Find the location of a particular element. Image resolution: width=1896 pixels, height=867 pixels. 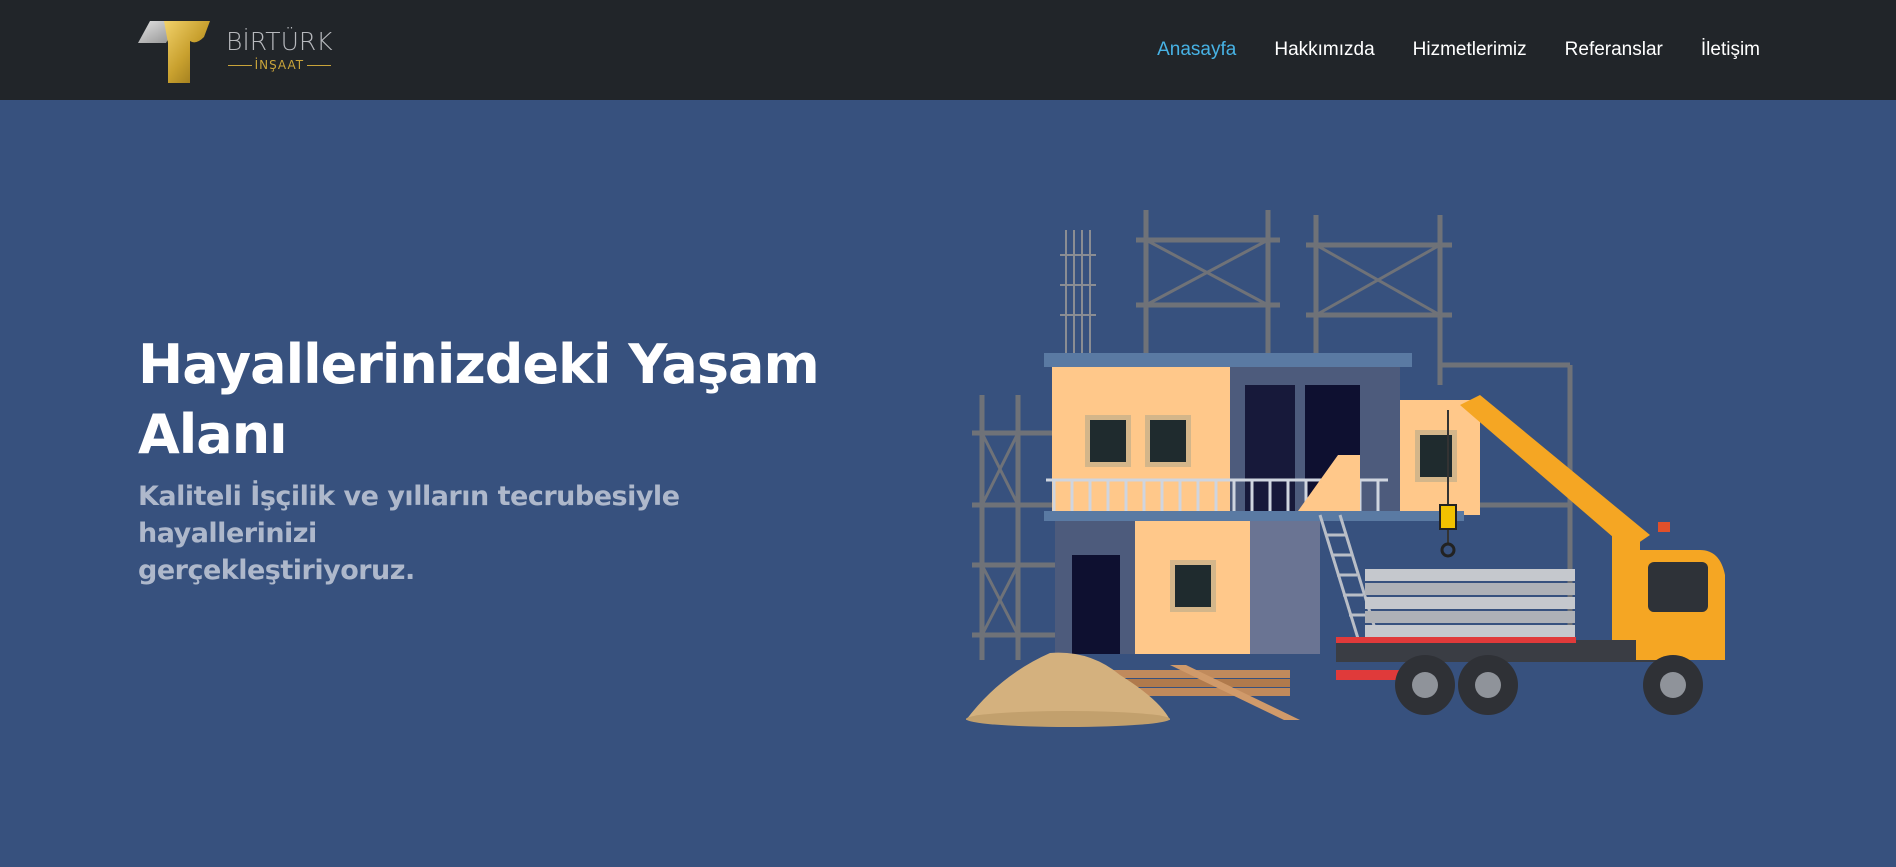

truck-cargo is located at coordinates (1470, 603).